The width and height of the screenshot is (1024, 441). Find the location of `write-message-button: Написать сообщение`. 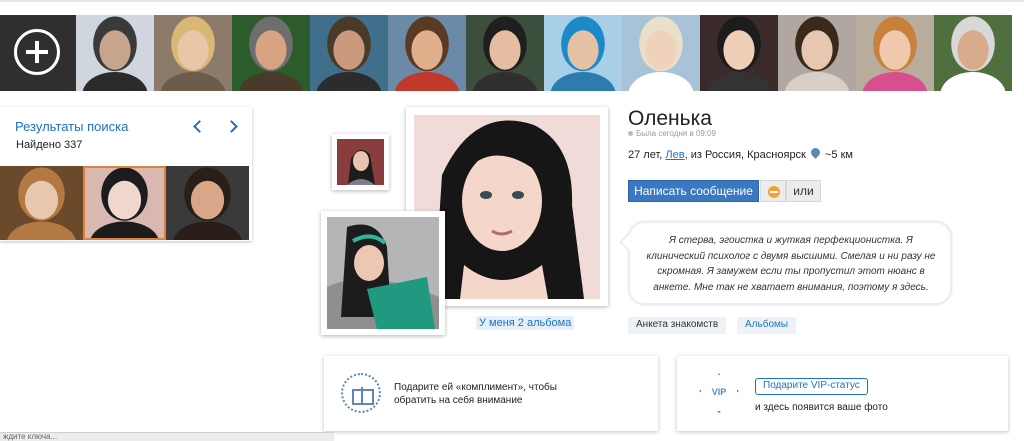

write-message-button: Написать сообщение is located at coordinates (693, 191).